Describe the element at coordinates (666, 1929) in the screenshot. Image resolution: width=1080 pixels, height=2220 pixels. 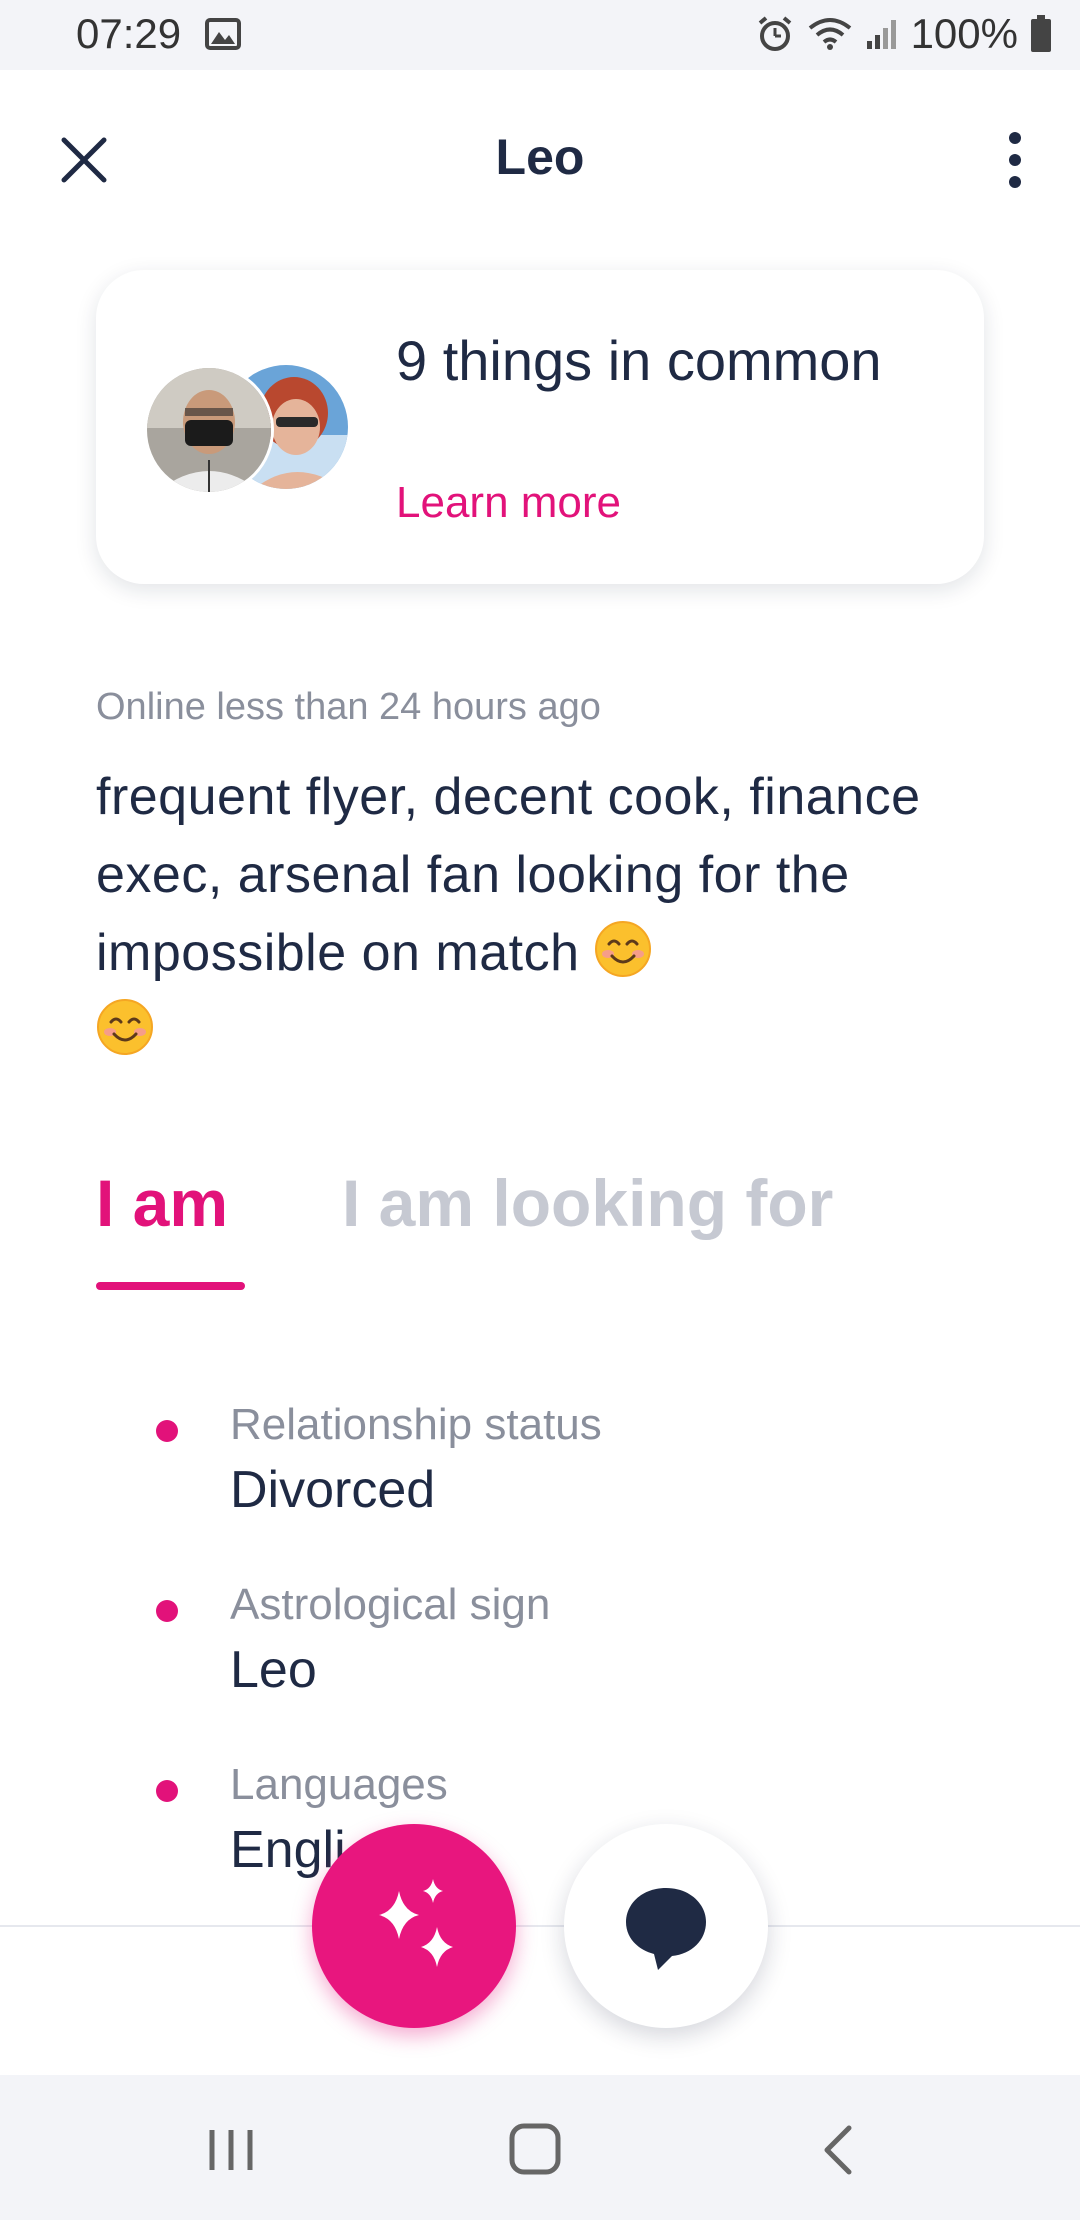
I see `chat-bubble-icon` at that location.